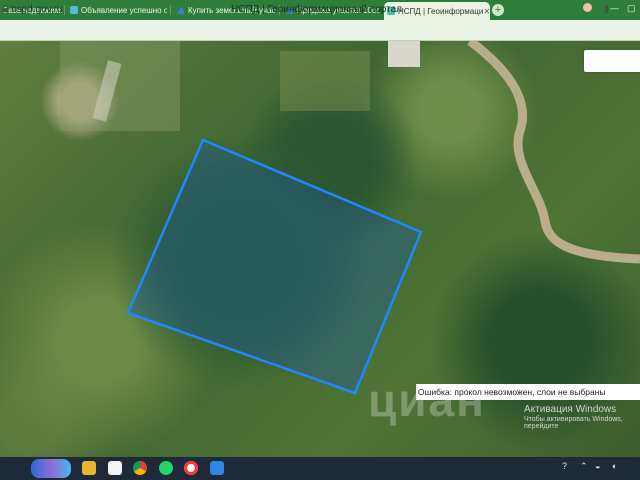 This screenshot has height=480, width=640. I want to click on profile-avatar, so click(587, 7).